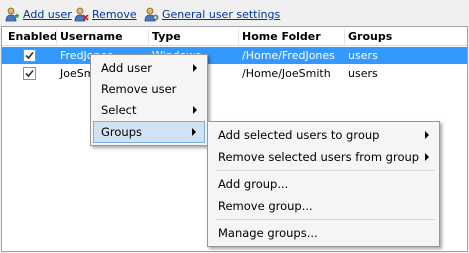 The image size is (469, 253). What do you see at coordinates (119, 110) in the screenshot?
I see `menu-item-label: Select` at bounding box center [119, 110].